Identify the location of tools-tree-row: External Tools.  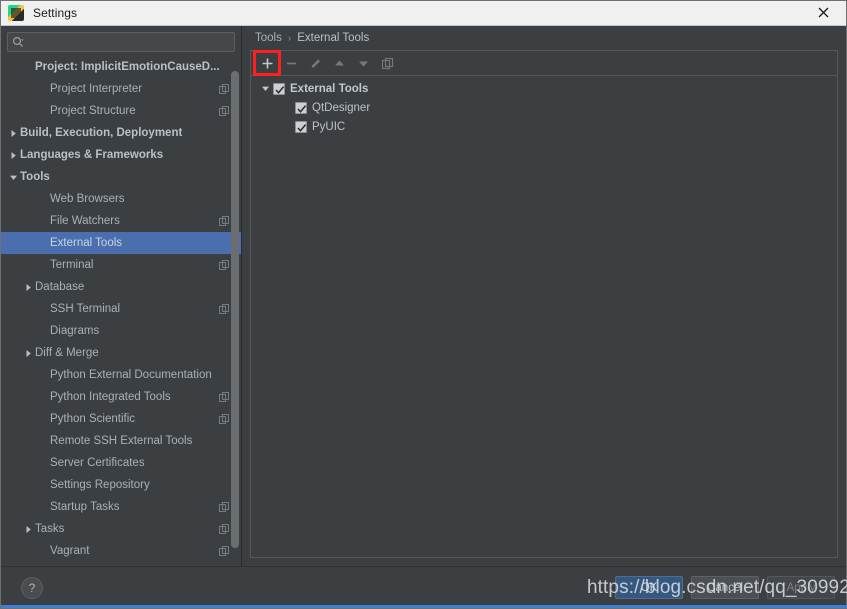
(544, 88).